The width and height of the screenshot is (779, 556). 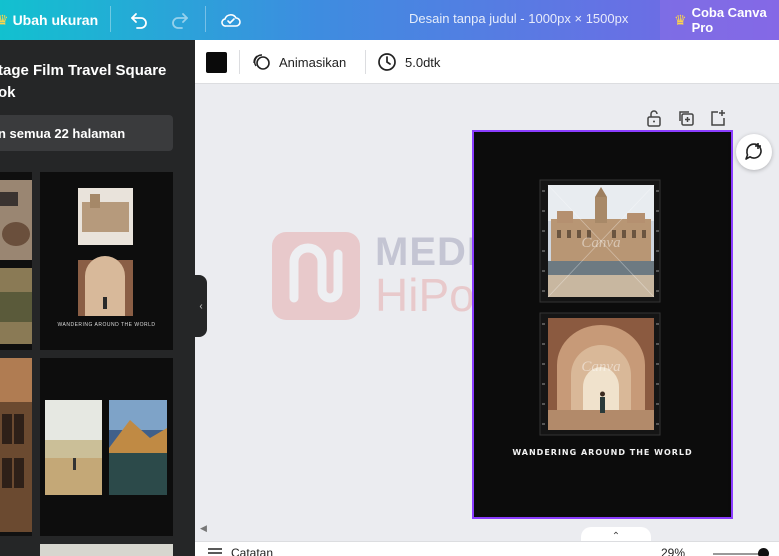 I want to click on zoom-slider-handle, so click(x=763, y=552).